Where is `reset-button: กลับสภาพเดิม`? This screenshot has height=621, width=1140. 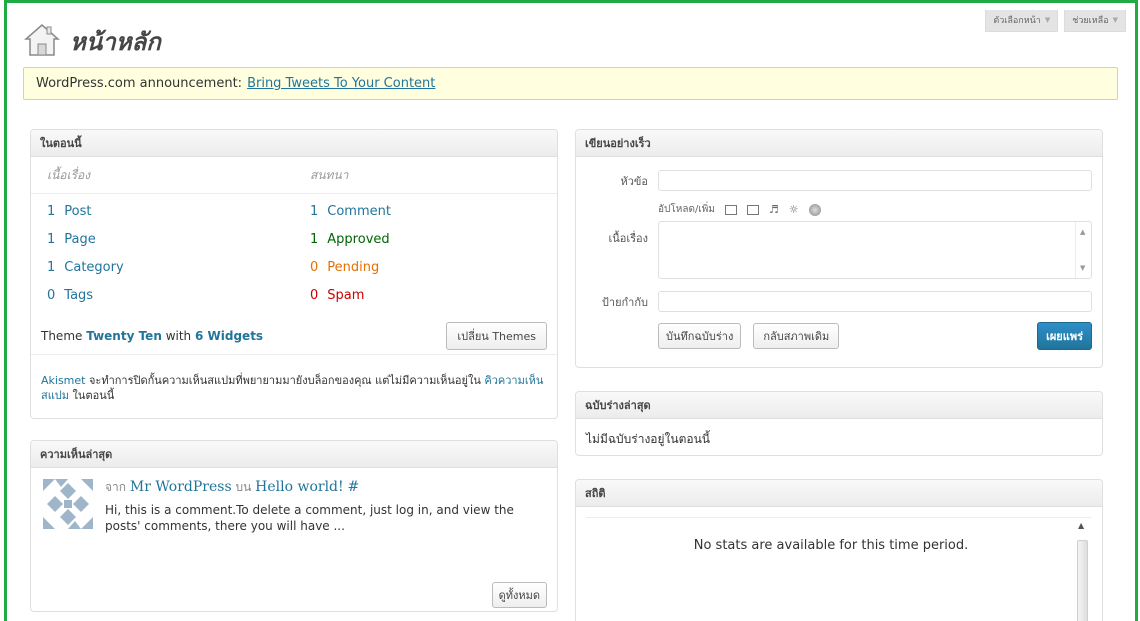 reset-button: กลับสภาพเดิม is located at coordinates (796, 336).